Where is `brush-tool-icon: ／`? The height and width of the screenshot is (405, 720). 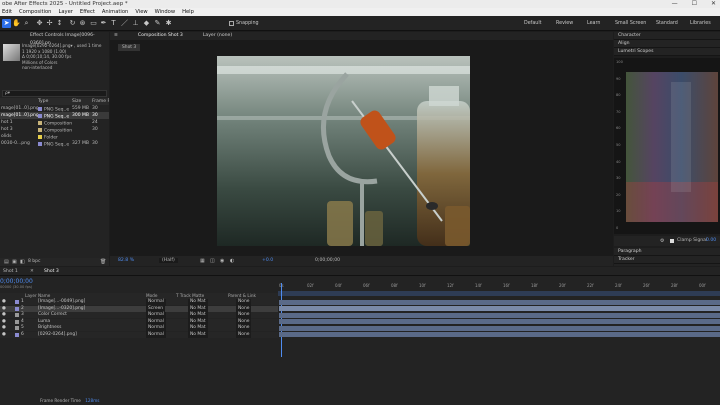 brush-tool-icon: ／ is located at coordinates (124, 23).